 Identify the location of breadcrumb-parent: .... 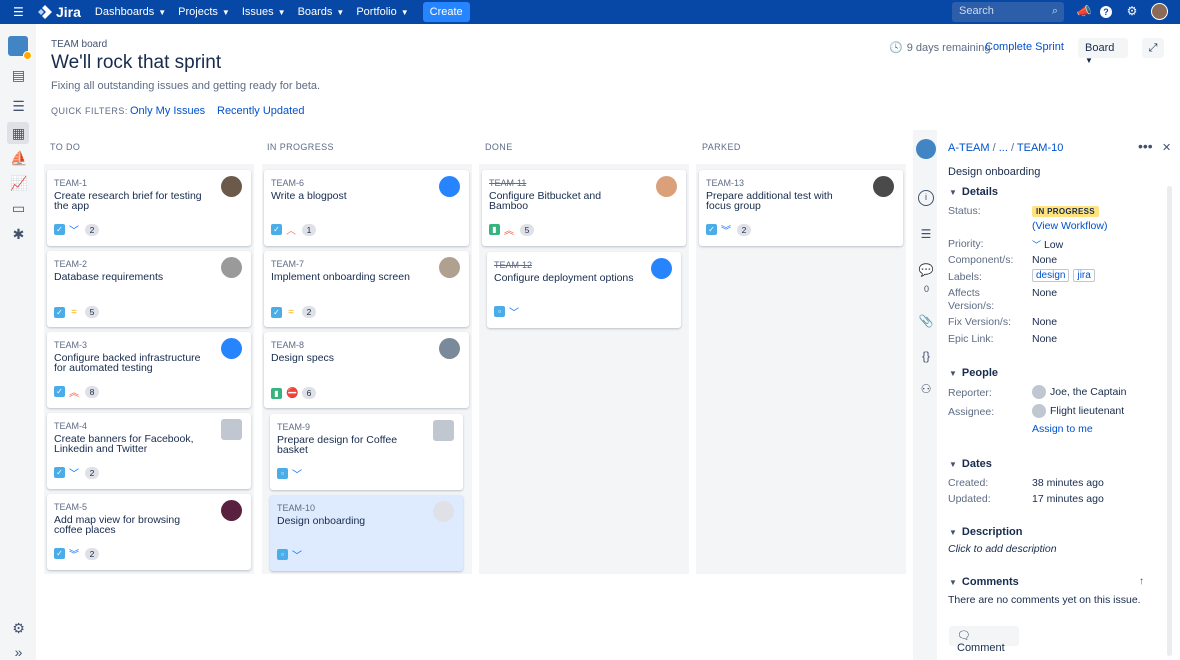
(1003, 148).